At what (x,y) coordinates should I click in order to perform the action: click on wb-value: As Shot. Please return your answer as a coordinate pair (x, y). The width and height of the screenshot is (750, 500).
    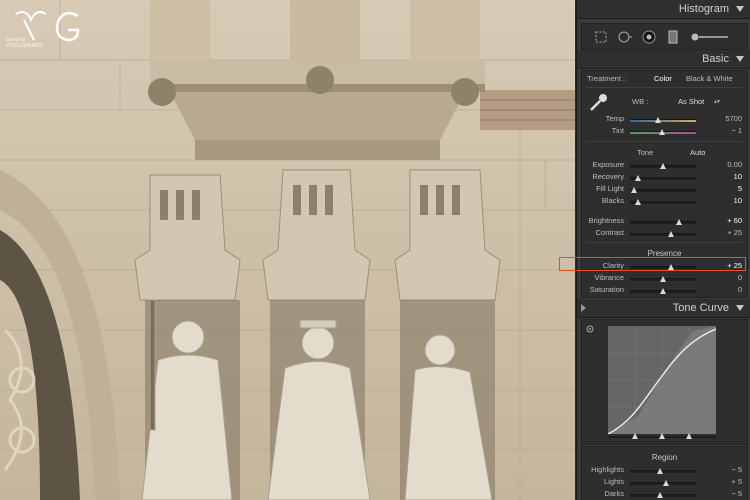
    Looking at the image, I should click on (691, 101).